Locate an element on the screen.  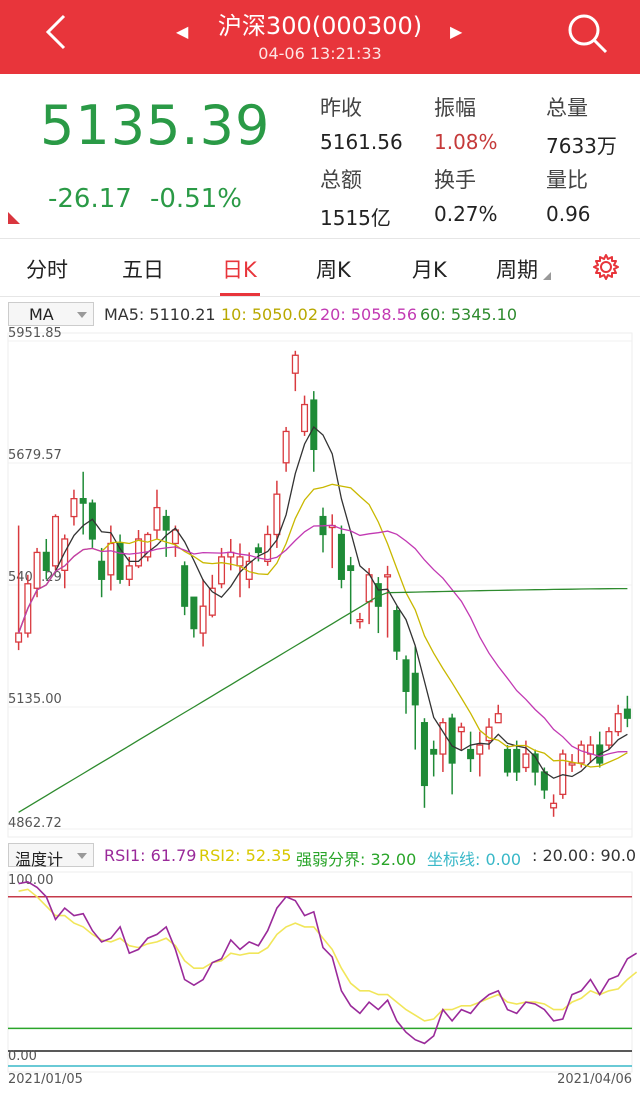
price-tick-label: 5679.57 is located at coordinates (35, 455).